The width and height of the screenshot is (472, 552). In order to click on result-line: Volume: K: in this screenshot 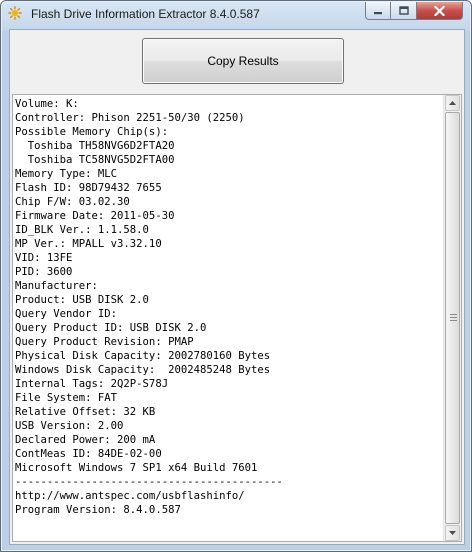, I will do `click(47, 104)`.